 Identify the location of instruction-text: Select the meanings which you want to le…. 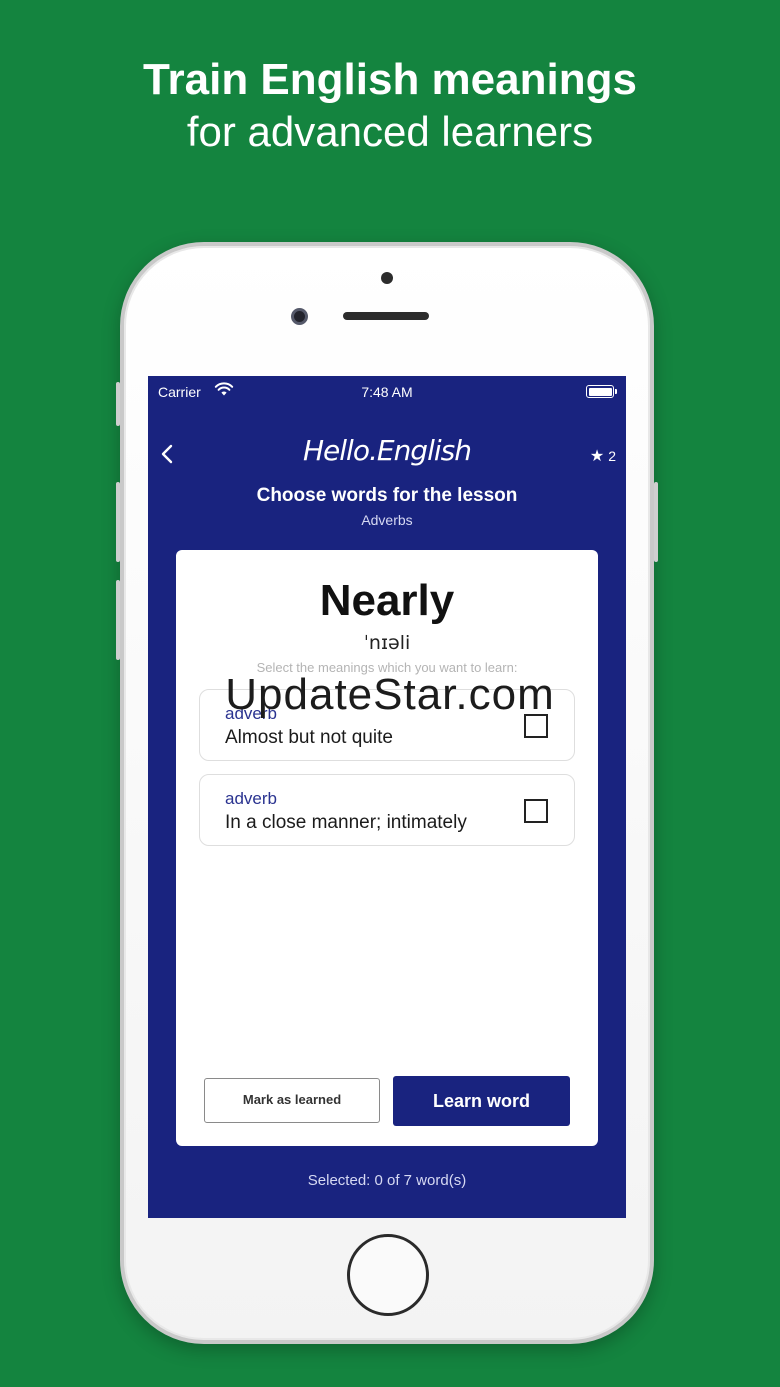
(387, 667).